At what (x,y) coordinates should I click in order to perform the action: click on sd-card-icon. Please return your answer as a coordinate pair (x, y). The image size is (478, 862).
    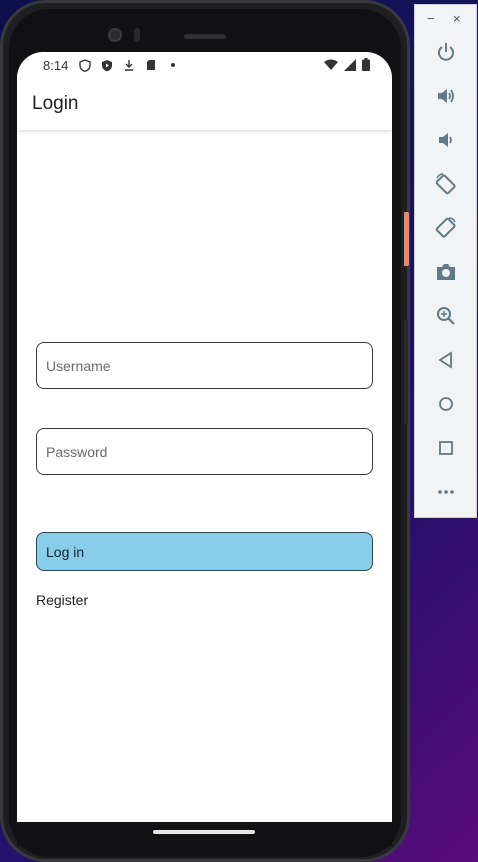
    Looking at the image, I should click on (151, 65).